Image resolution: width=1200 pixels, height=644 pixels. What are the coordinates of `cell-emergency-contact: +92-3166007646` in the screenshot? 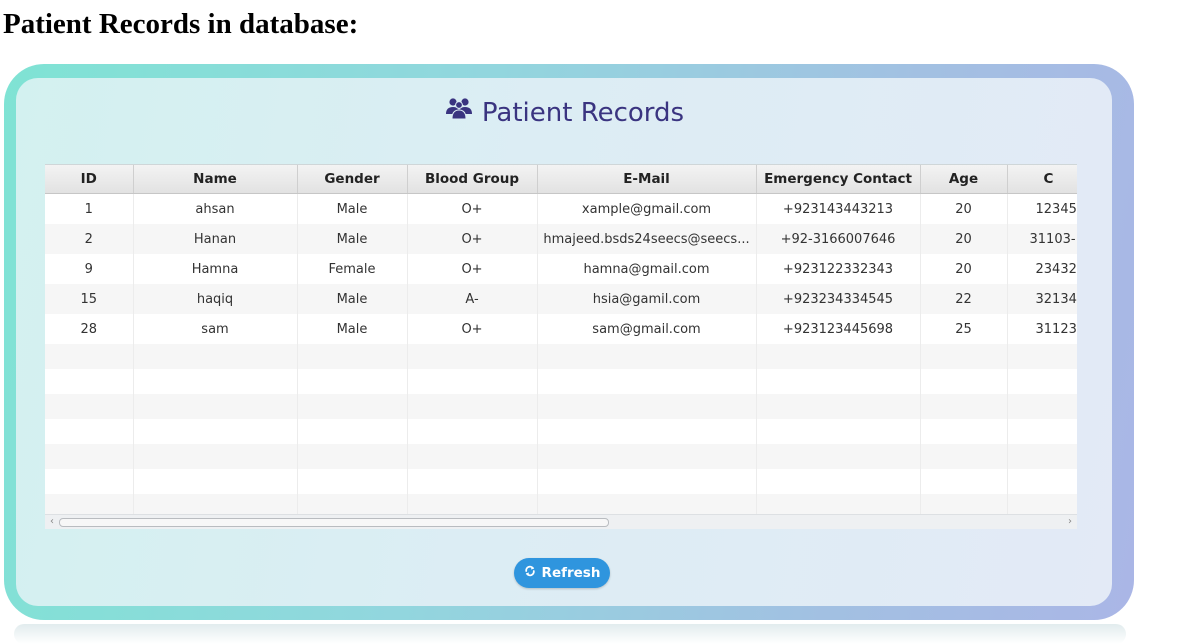 It's located at (838, 239).